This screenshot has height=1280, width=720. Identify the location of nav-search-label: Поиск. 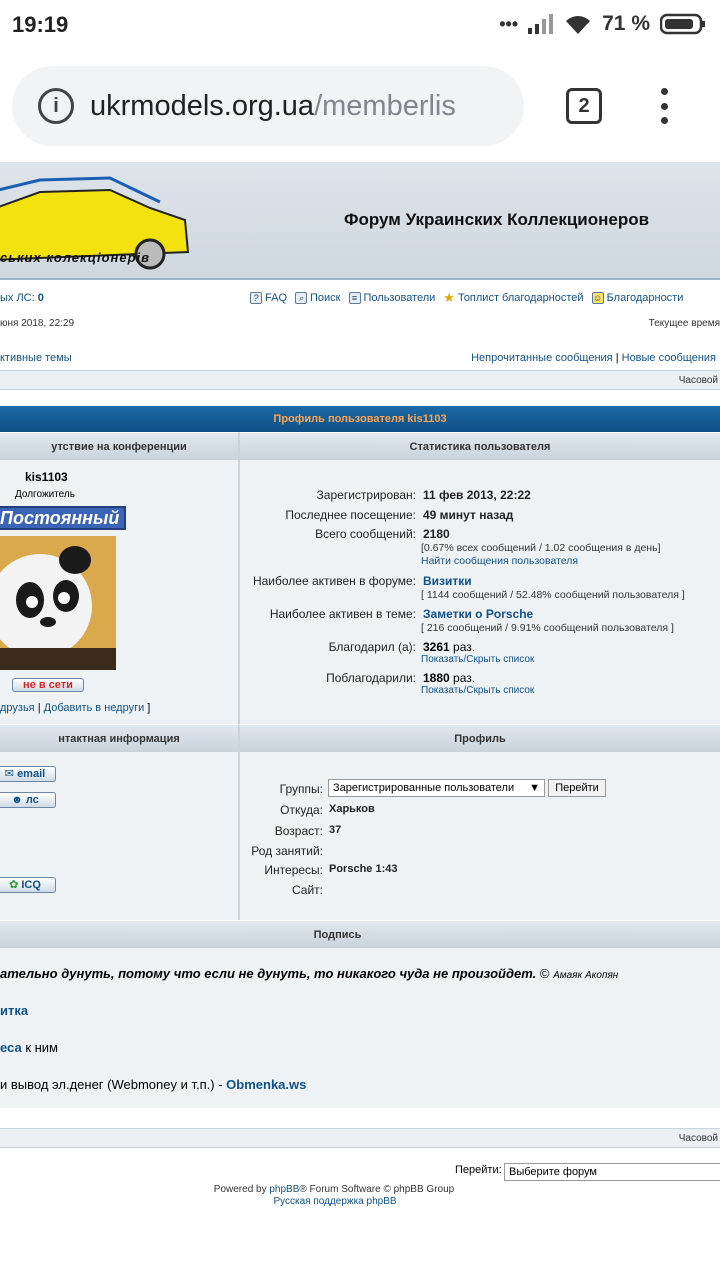
(325, 298).